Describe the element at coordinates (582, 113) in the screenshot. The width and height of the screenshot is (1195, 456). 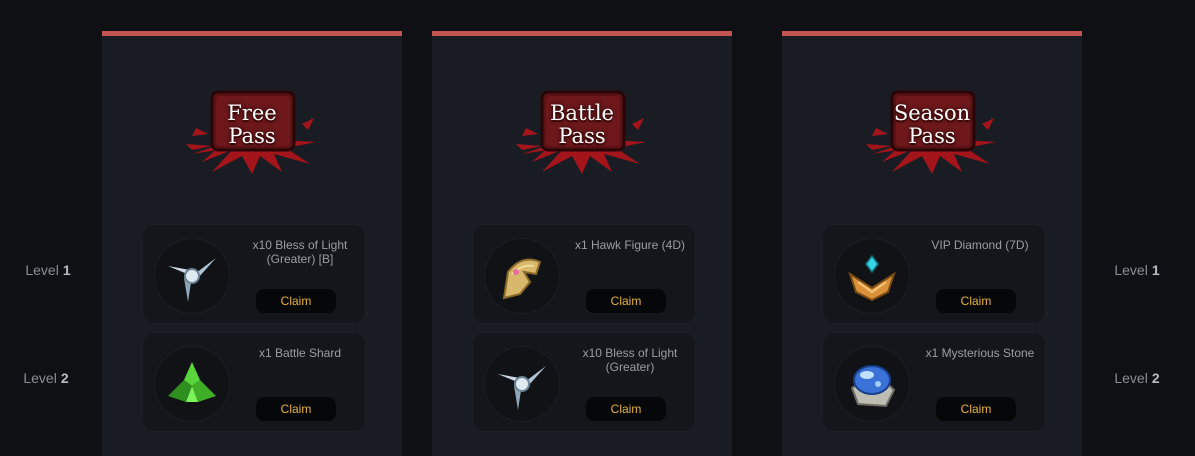
I see `pass-title-line1: Battle` at that location.